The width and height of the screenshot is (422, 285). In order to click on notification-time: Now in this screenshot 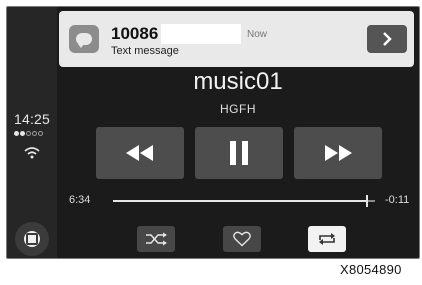, I will do `click(257, 34)`.